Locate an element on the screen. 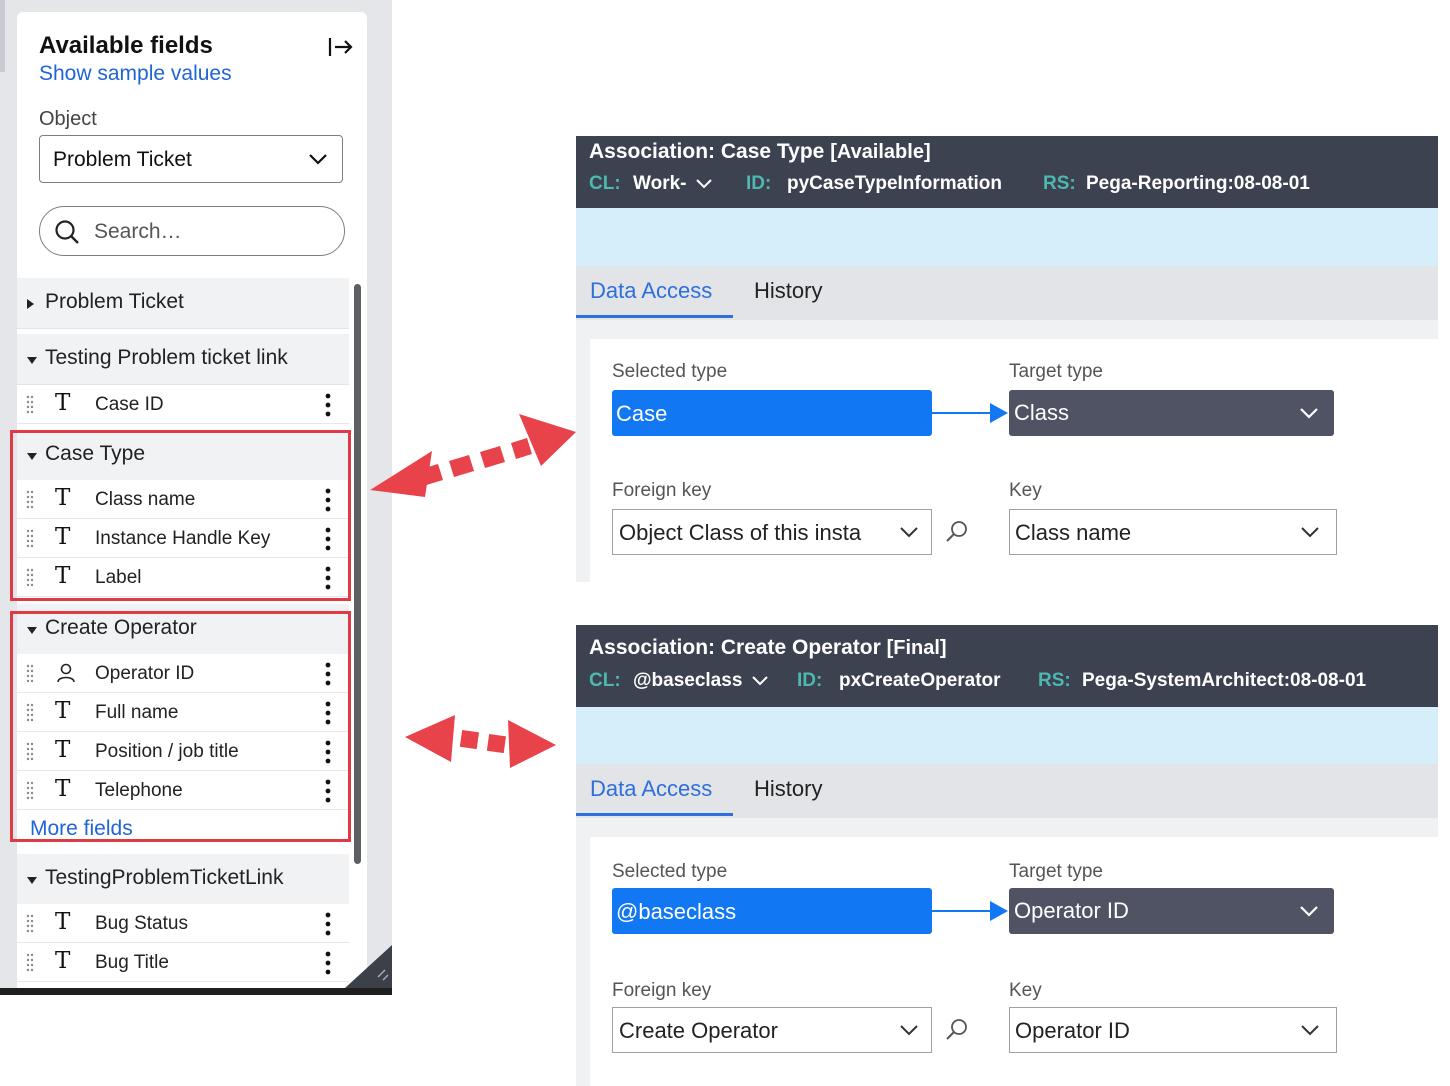 The width and height of the screenshot is (1450, 1086). search-field is located at coordinates (192, 231).